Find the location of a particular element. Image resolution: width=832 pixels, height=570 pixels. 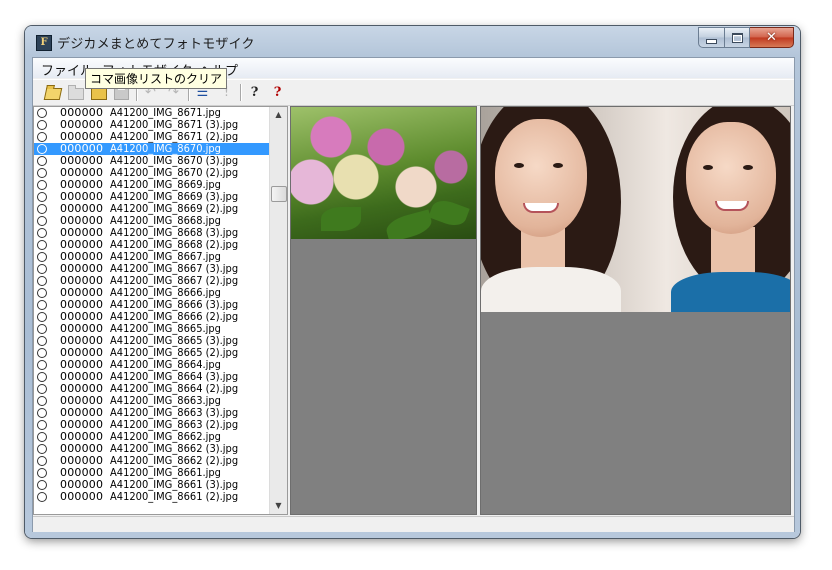

about-help-icon: ? is located at coordinates (277, 92).